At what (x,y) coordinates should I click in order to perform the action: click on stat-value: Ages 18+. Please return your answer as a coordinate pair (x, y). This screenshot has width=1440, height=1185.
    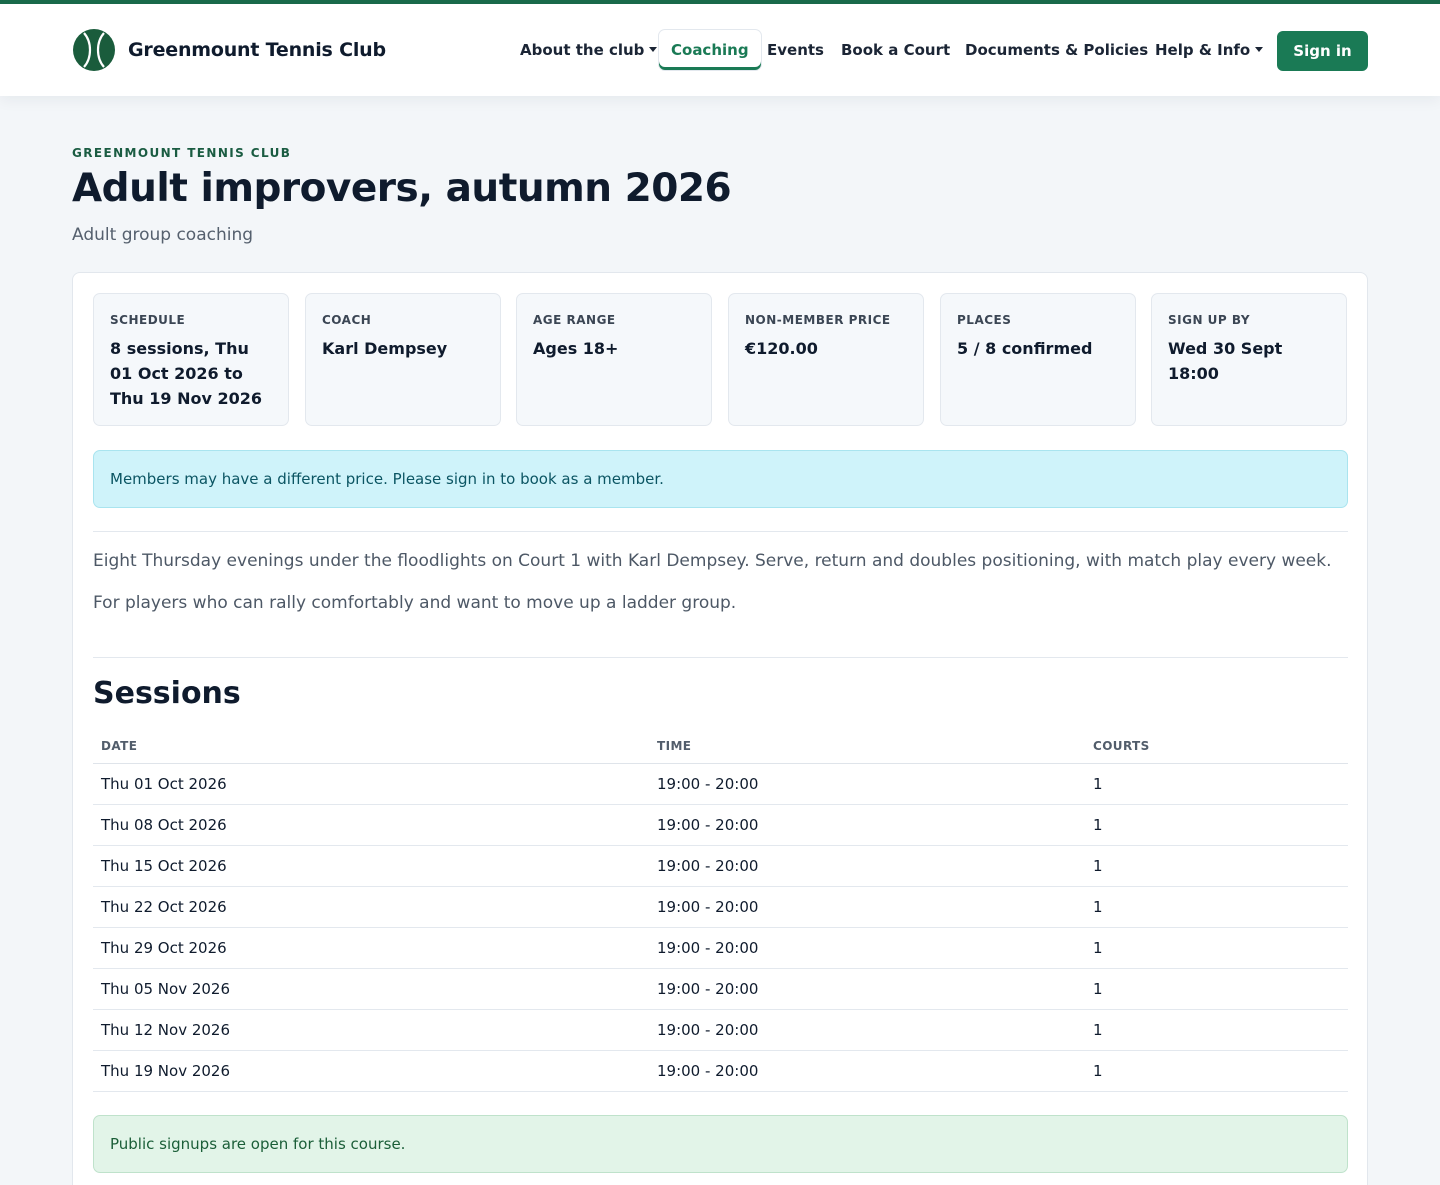
    Looking at the image, I should click on (576, 348).